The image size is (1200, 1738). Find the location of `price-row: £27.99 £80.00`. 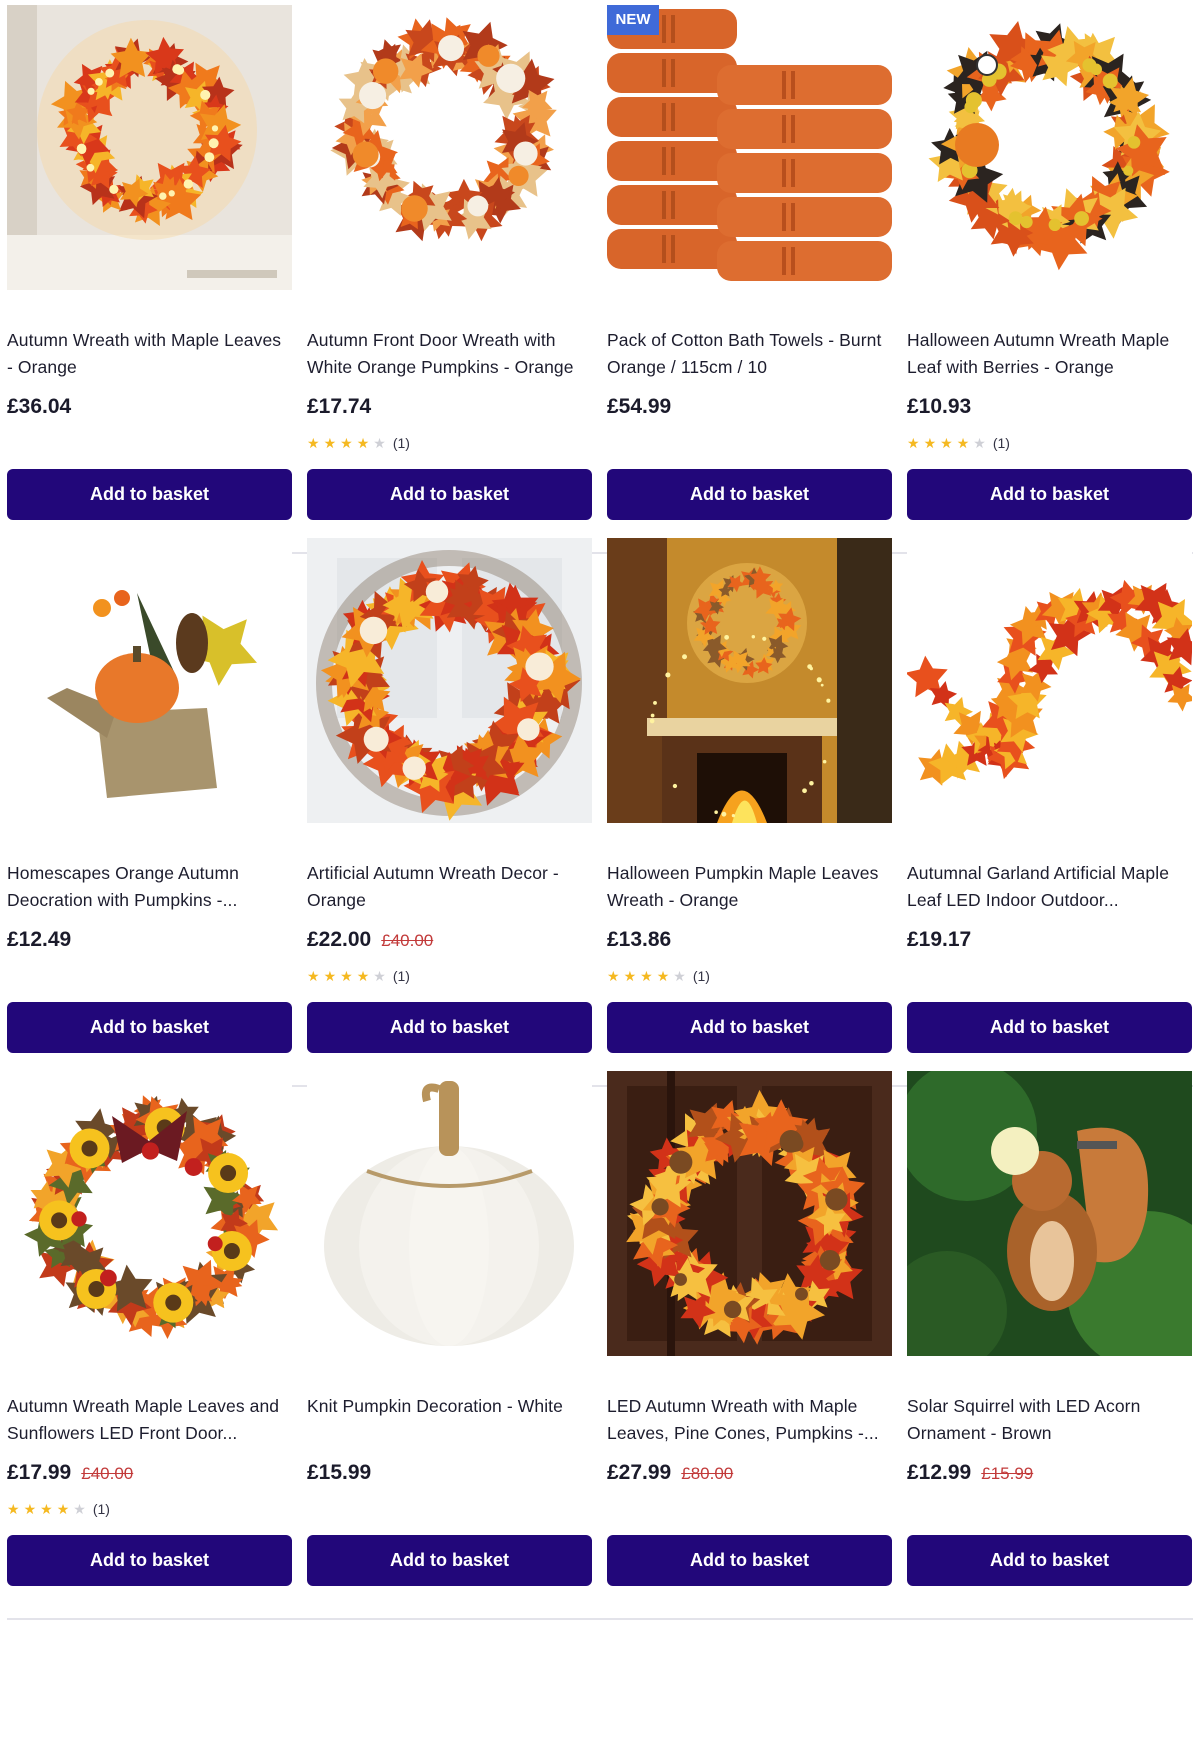

price-row: £27.99 £80.00 is located at coordinates (670, 1475).